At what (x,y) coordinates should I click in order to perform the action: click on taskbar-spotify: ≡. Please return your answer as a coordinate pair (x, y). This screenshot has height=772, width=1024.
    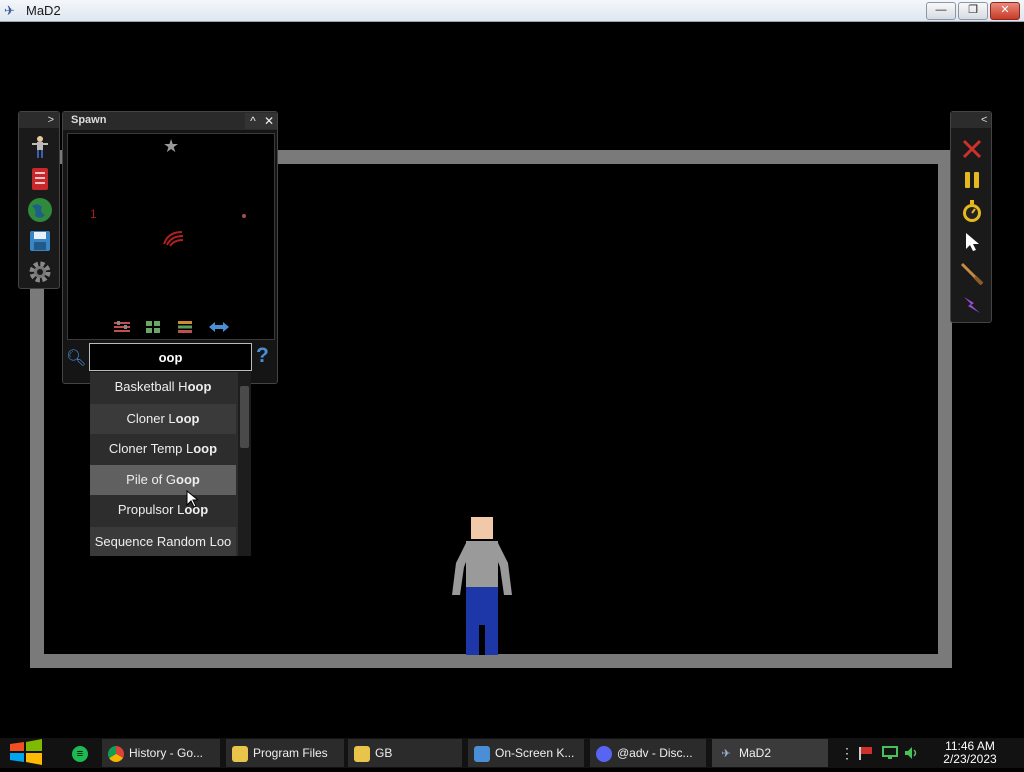
    Looking at the image, I should click on (80, 753).